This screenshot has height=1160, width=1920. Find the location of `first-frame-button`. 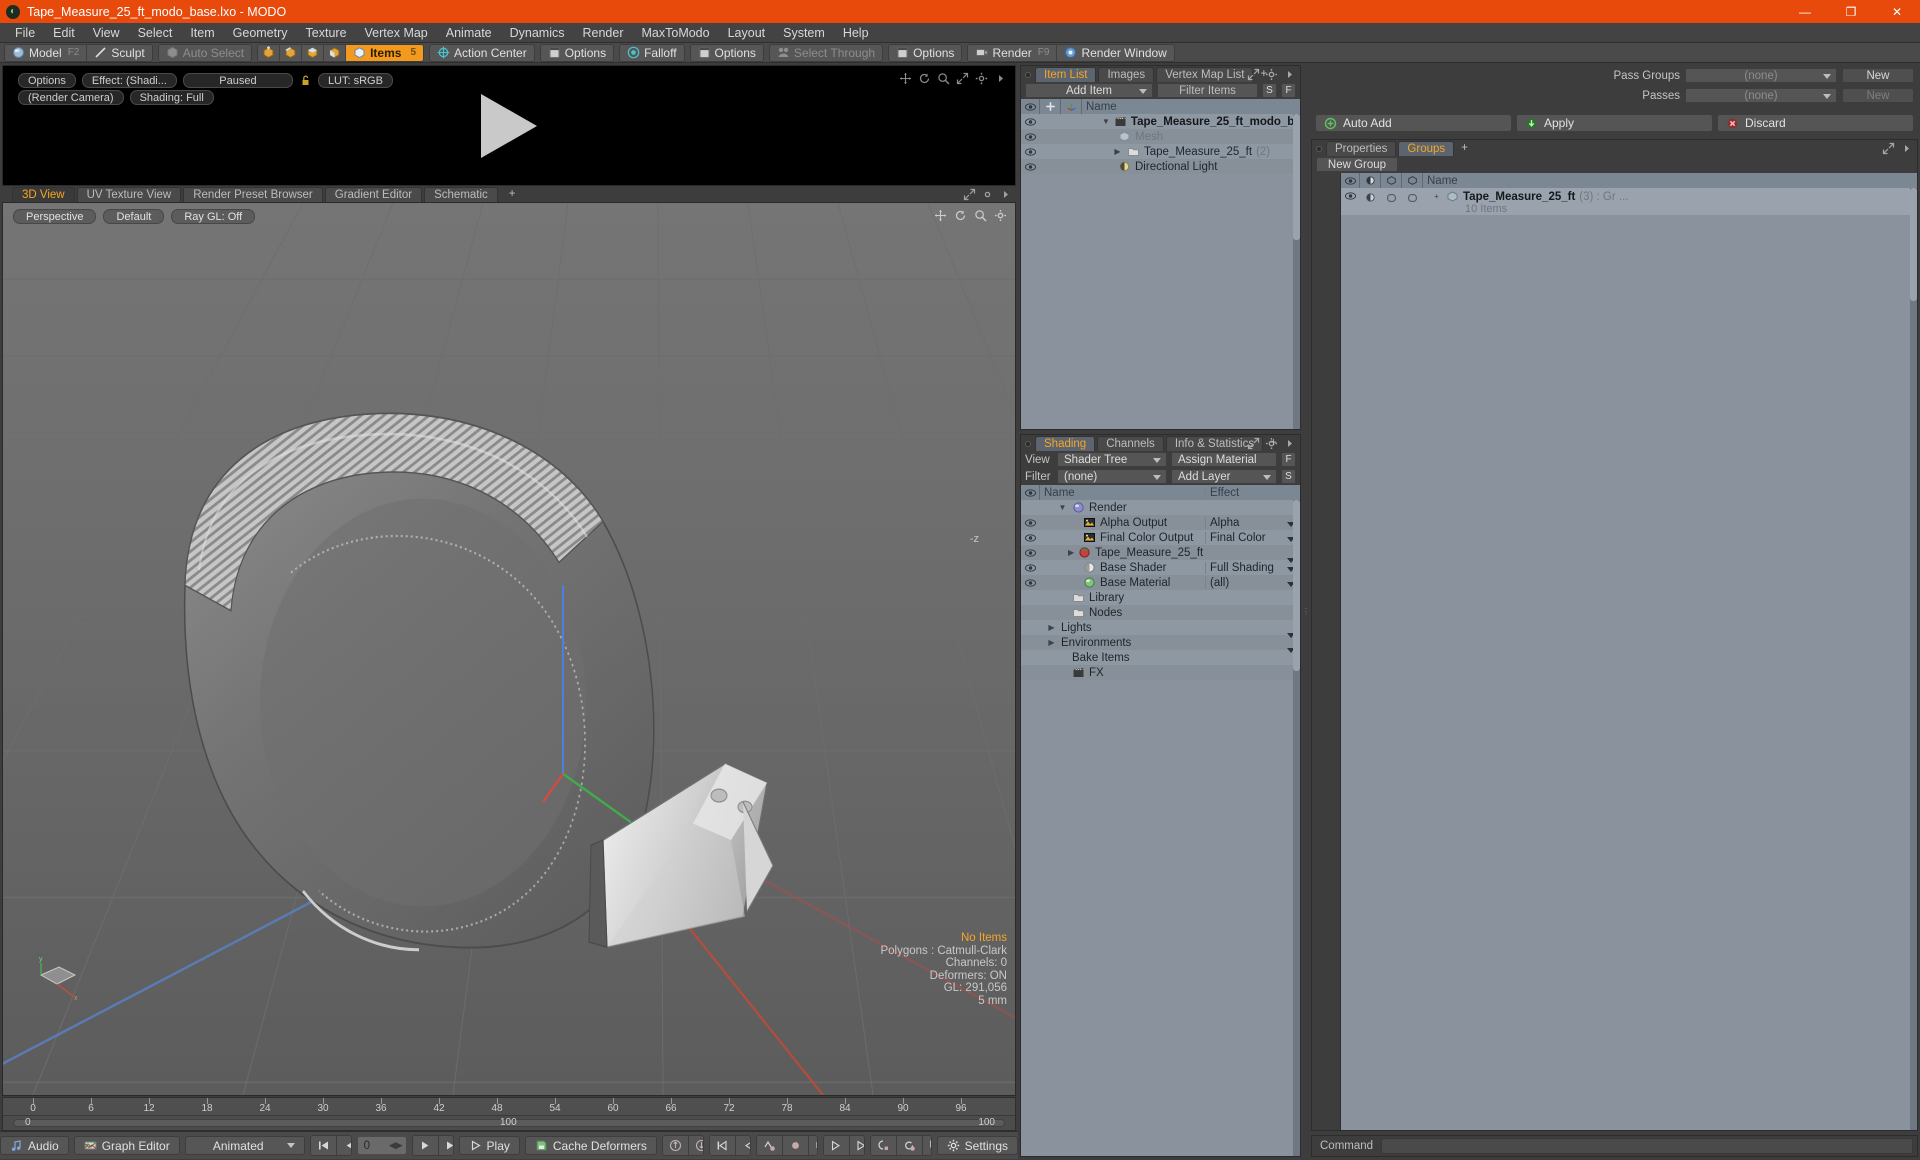

first-frame-button is located at coordinates (323, 1145).